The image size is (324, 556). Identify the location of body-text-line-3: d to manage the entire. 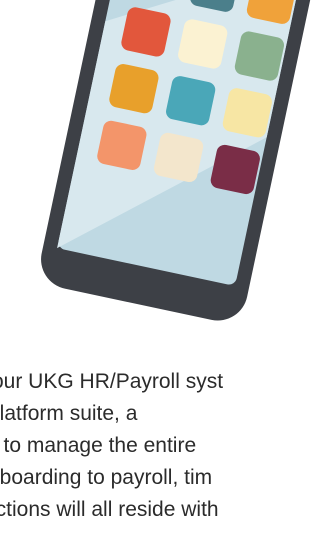
(98, 445).